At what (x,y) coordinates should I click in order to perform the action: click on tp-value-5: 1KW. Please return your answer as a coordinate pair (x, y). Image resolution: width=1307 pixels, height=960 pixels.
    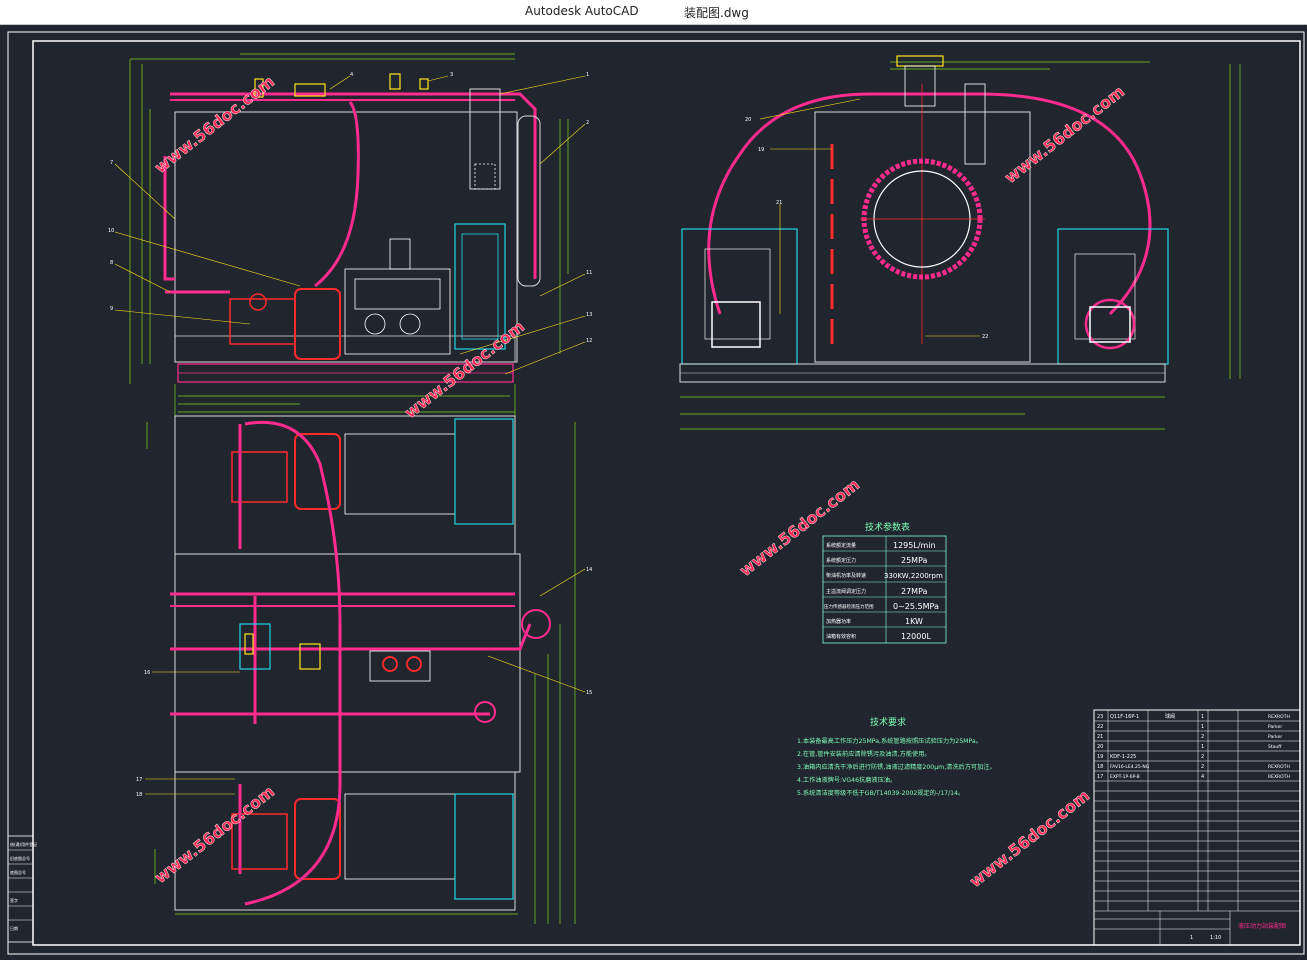
    Looking at the image, I should click on (914, 621).